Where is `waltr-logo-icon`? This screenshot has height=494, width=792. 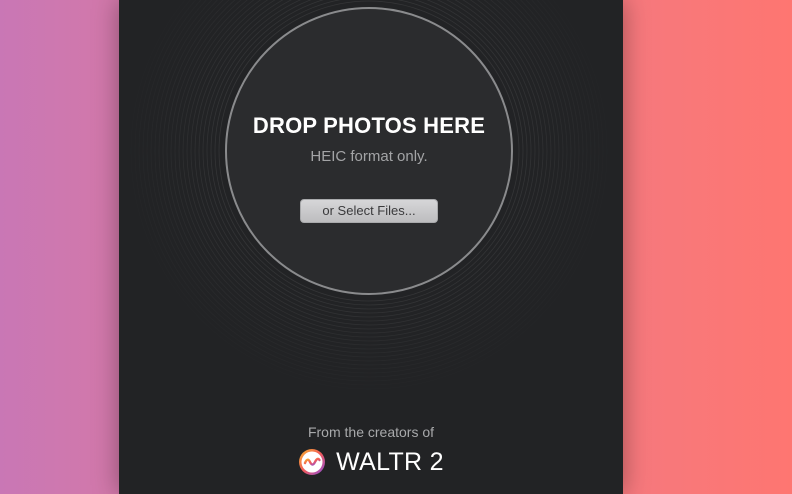
waltr-logo-icon is located at coordinates (312, 462).